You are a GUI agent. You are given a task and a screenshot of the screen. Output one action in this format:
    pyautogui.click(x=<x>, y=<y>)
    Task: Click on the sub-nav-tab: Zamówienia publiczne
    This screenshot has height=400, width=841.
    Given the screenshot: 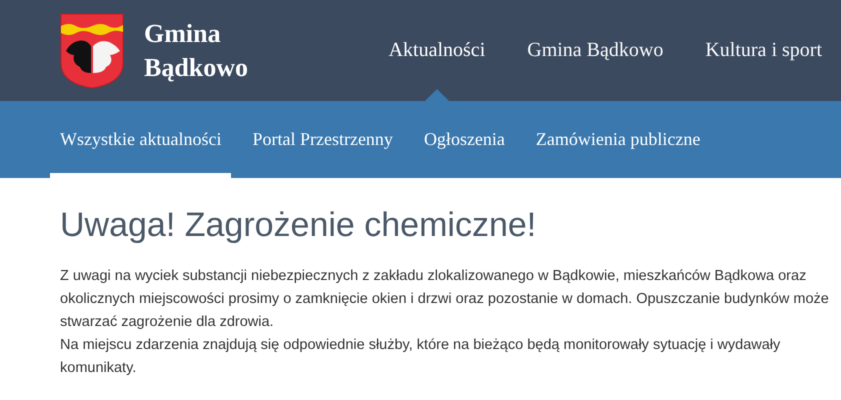 What is the action you would take?
    pyautogui.click(x=618, y=139)
    